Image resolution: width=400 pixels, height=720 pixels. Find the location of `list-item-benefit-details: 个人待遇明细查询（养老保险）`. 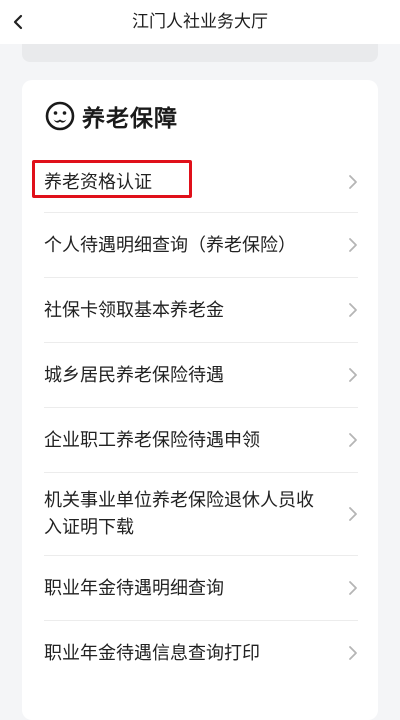

list-item-benefit-details: 个人待遇明细查询（养老保险） is located at coordinates (201, 245).